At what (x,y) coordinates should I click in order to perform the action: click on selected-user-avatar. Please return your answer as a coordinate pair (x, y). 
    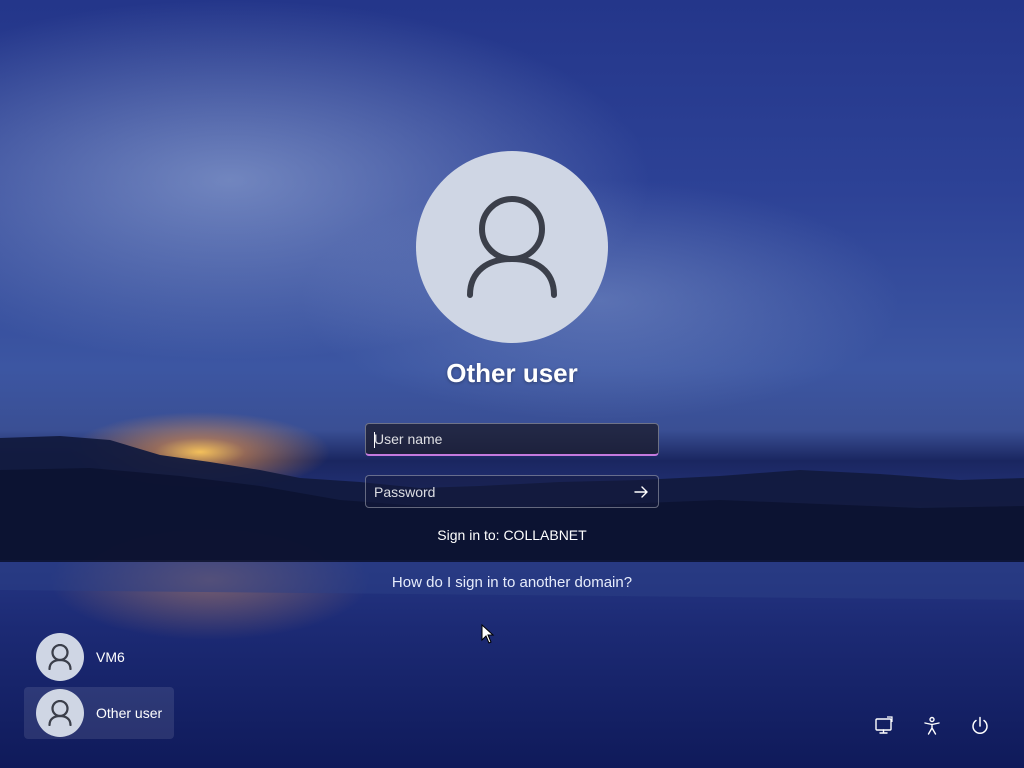
    Looking at the image, I should click on (512, 247).